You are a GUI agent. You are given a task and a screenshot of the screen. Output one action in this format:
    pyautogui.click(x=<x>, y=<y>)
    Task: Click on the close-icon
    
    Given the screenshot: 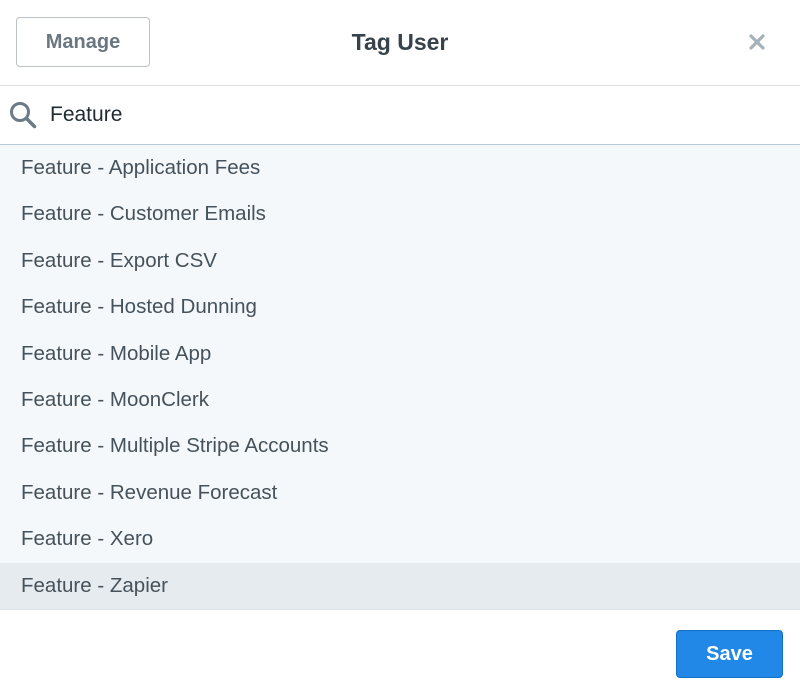 What is the action you would take?
    pyautogui.click(x=757, y=42)
    